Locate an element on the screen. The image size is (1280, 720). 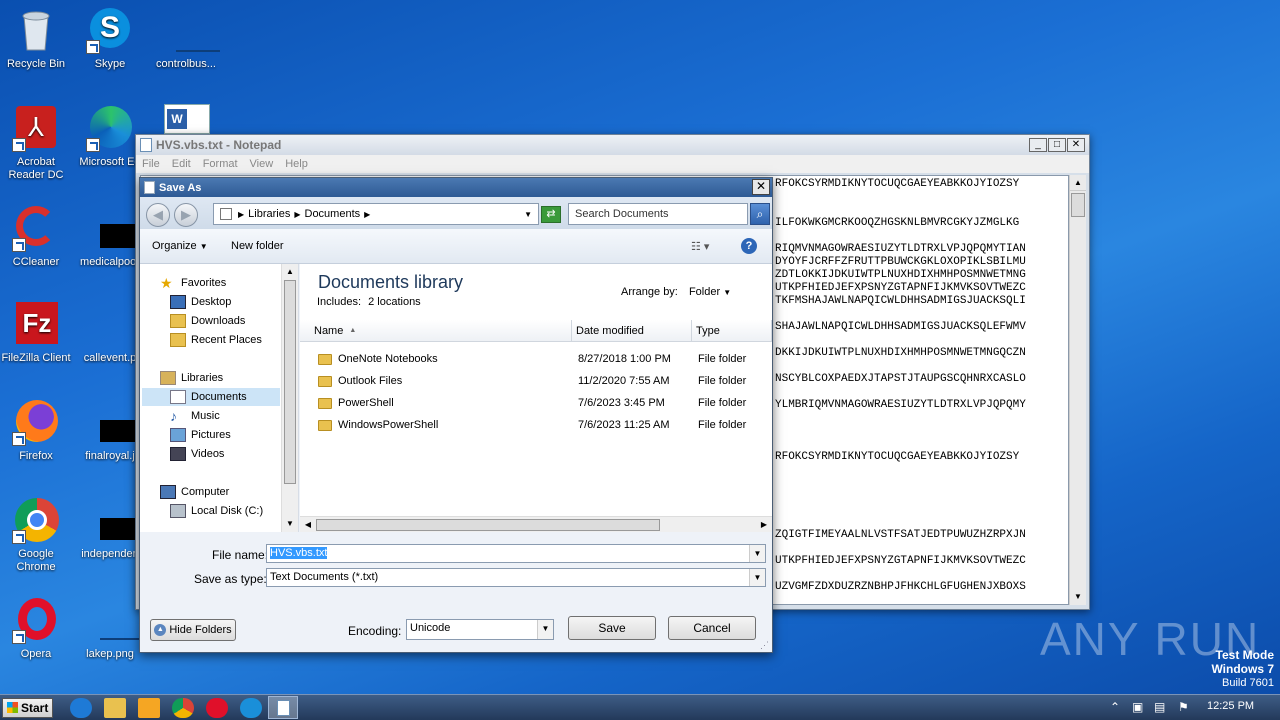
save-button: Save is located at coordinates (612, 628).